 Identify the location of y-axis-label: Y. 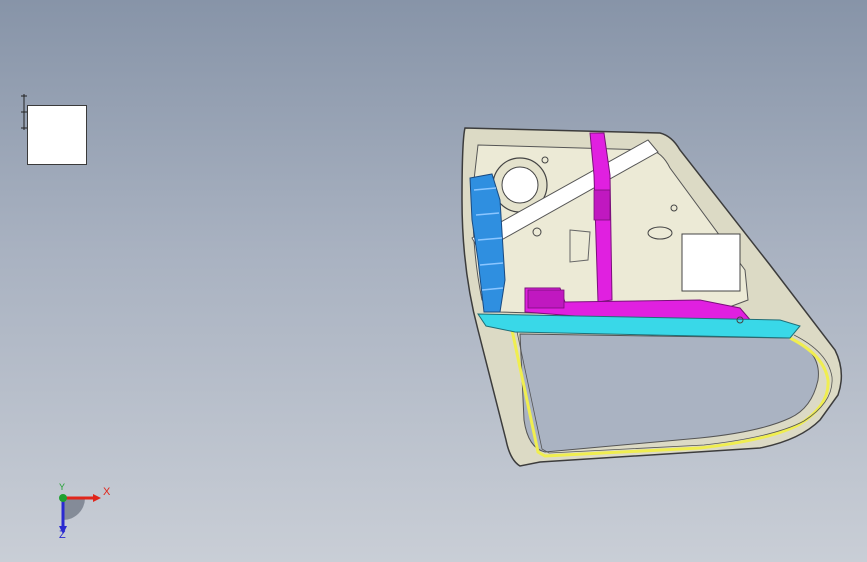
(62, 487).